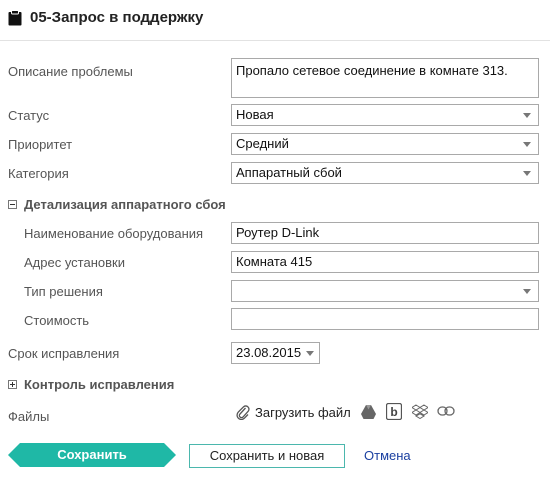 This screenshot has height=485, width=550. What do you see at coordinates (70, 71) in the screenshot?
I see `description-label: Описание проблемы` at bounding box center [70, 71].